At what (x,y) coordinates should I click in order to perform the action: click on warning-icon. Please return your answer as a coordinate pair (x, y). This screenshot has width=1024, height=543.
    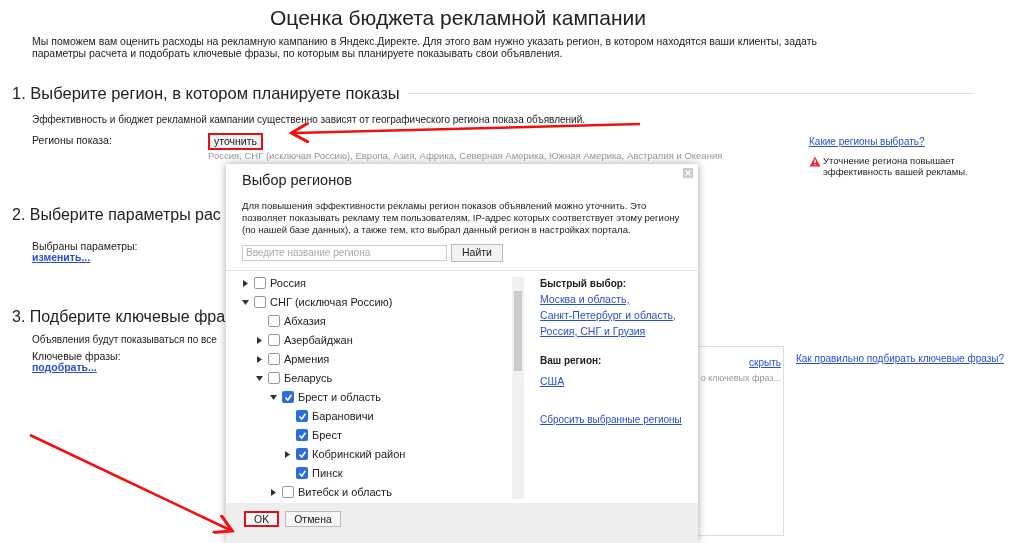
    Looking at the image, I should click on (815, 161).